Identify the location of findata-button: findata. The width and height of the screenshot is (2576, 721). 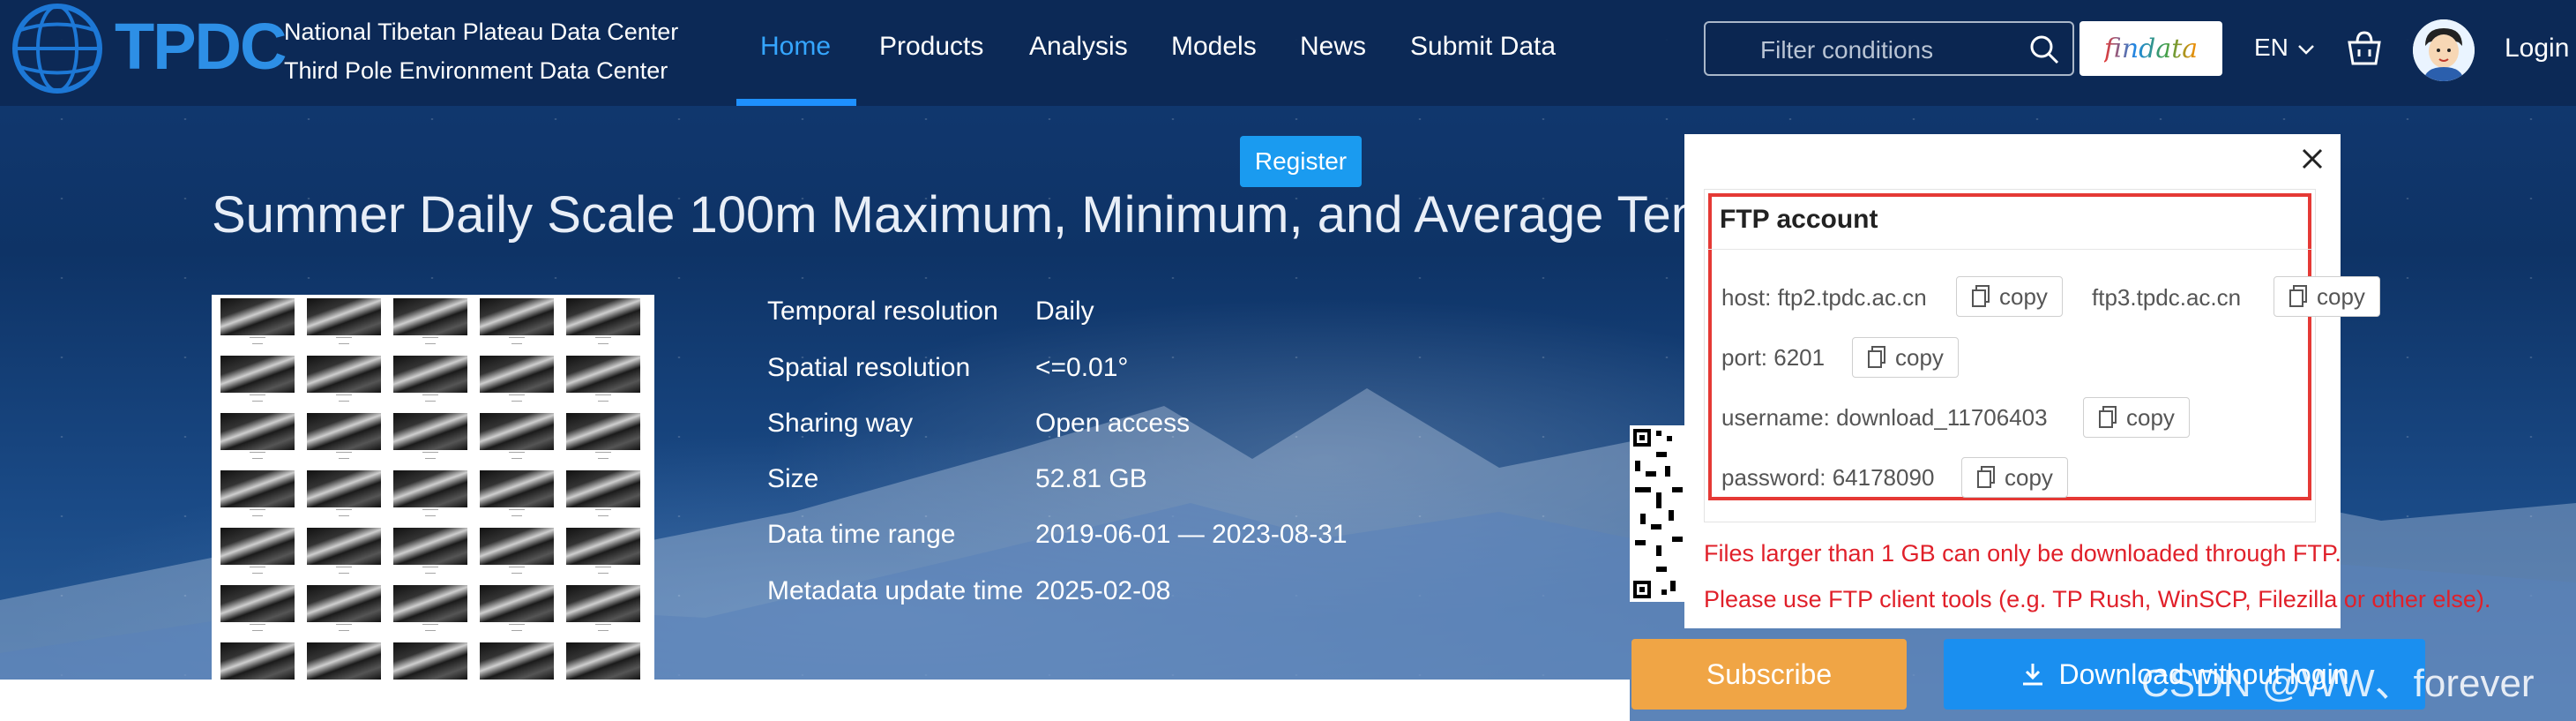
(2150, 48).